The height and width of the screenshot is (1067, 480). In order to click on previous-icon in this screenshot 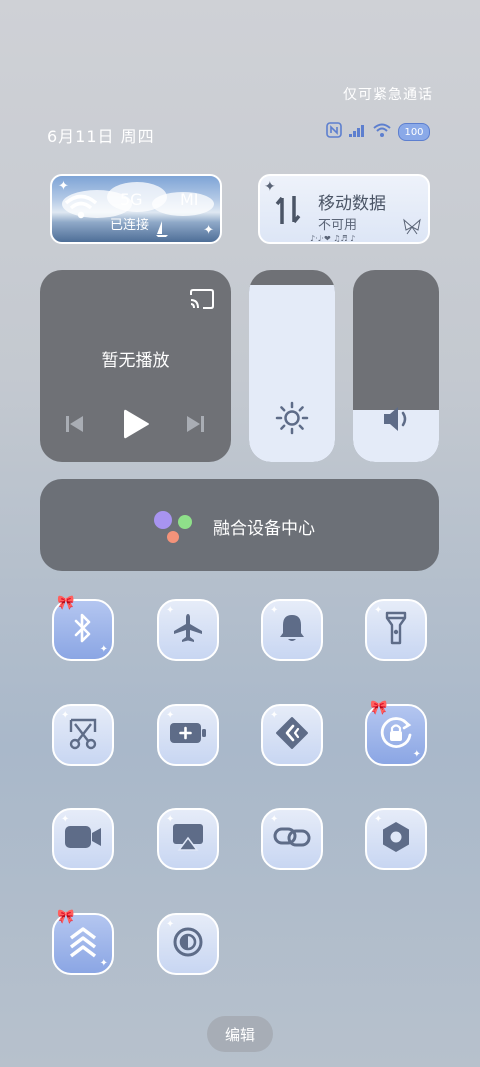, I will do `click(75, 426)`.